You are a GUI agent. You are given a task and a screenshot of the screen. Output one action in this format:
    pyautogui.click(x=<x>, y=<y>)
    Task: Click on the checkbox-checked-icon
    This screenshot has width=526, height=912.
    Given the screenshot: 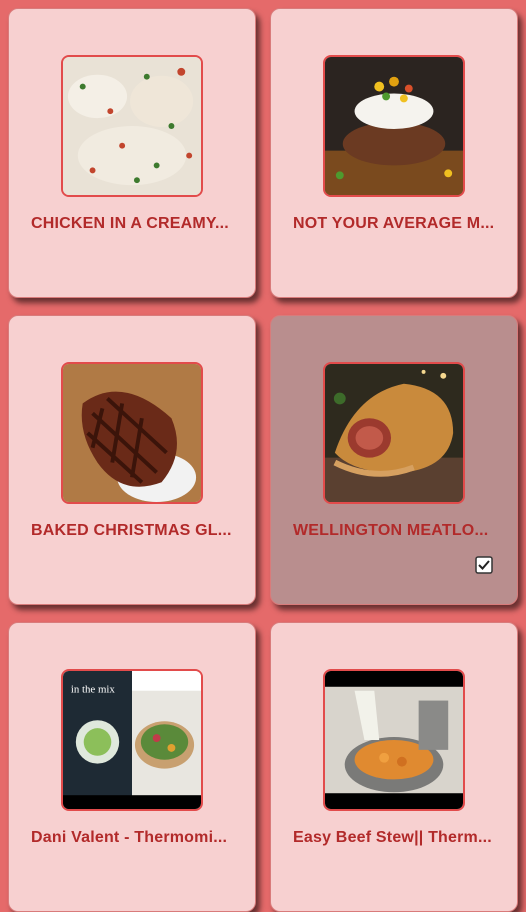 What is the action you would take?
    pyautogui.click(x=484, y=565)
    